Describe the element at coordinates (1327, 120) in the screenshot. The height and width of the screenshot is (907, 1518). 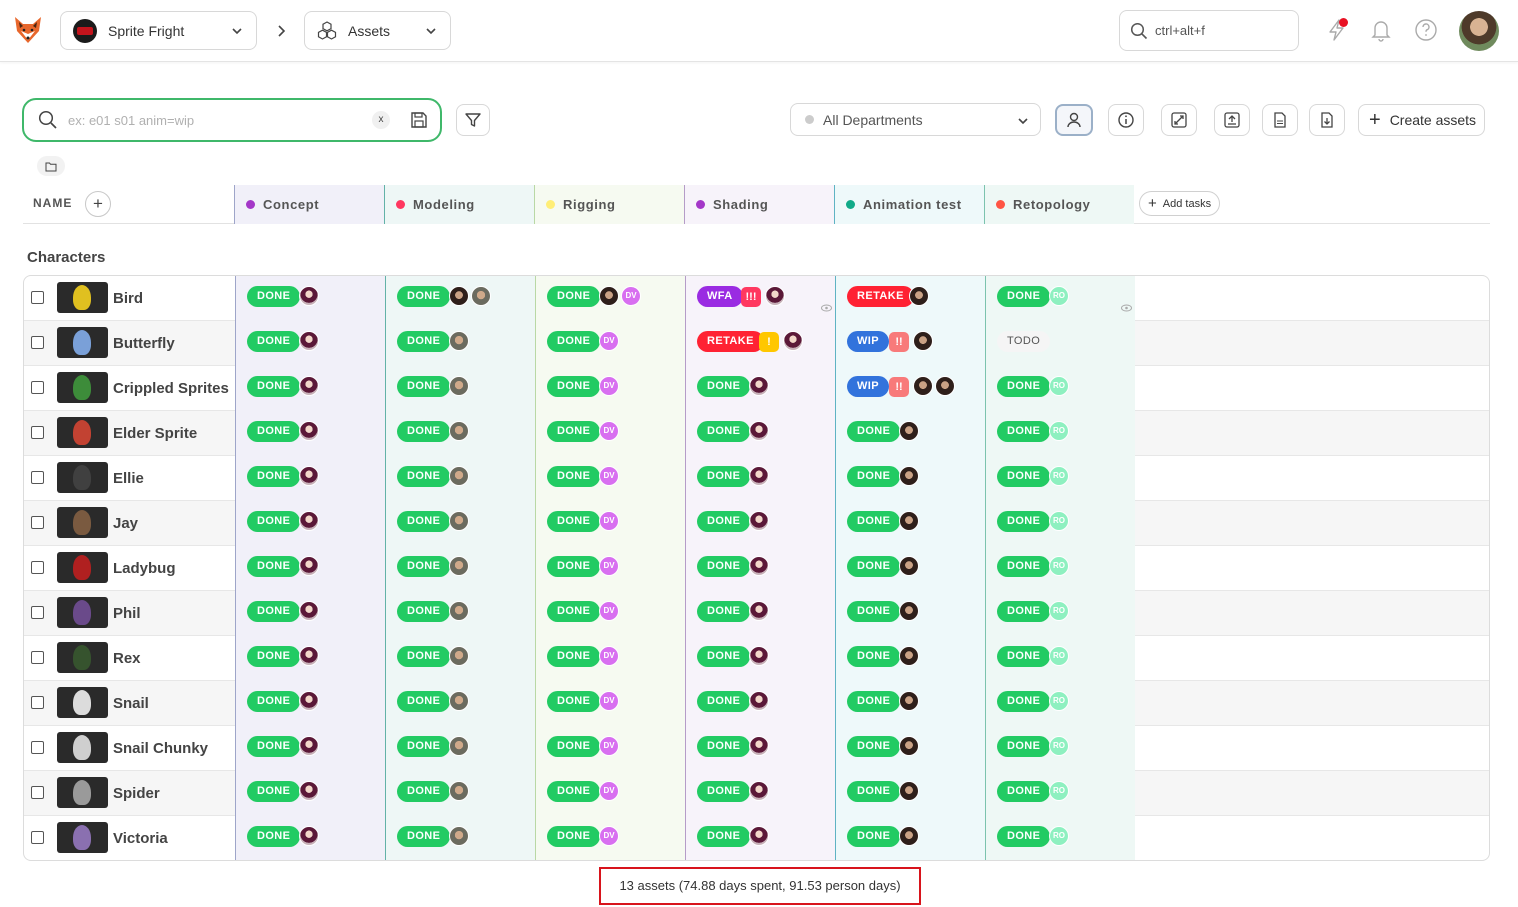
I see `export-csv-button` at that location.